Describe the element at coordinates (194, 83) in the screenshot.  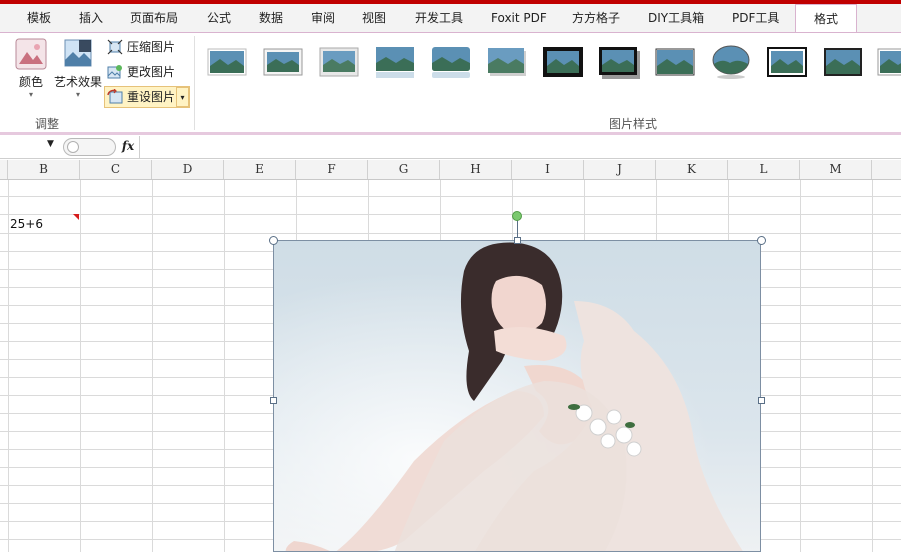
I see `group-divider` at that location.